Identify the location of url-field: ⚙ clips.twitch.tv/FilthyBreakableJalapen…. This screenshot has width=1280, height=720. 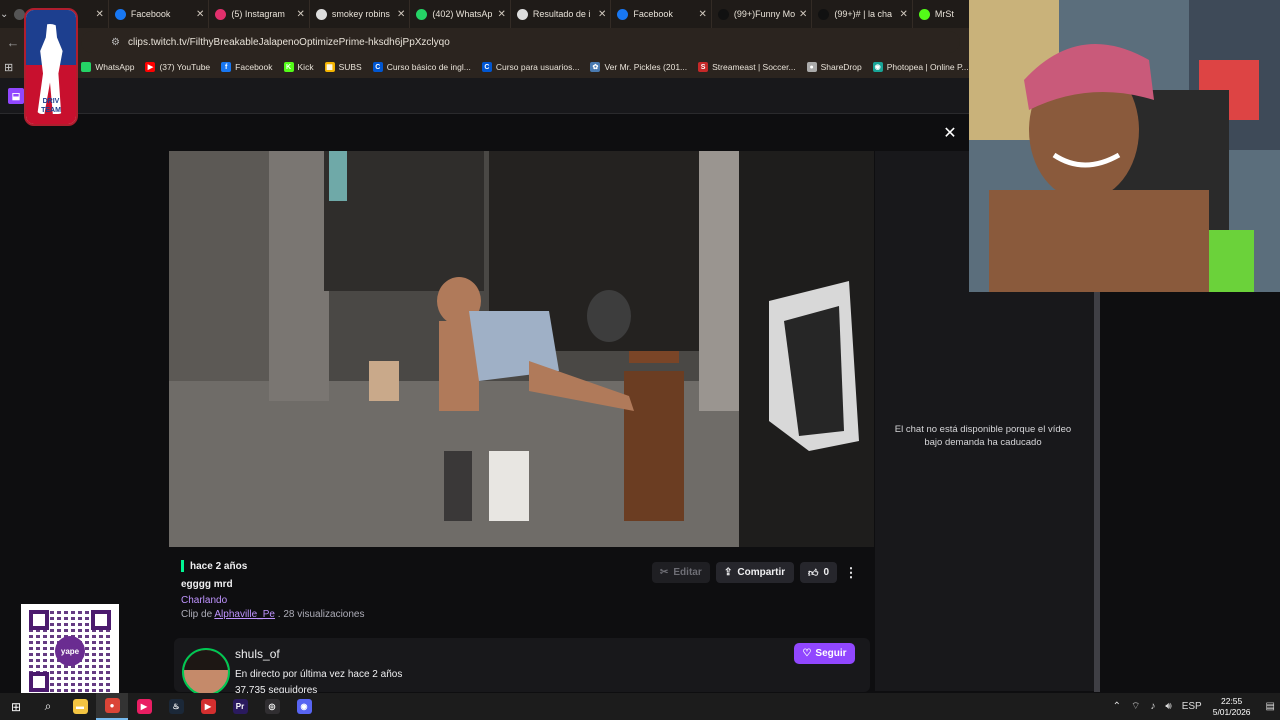
(520, 42).